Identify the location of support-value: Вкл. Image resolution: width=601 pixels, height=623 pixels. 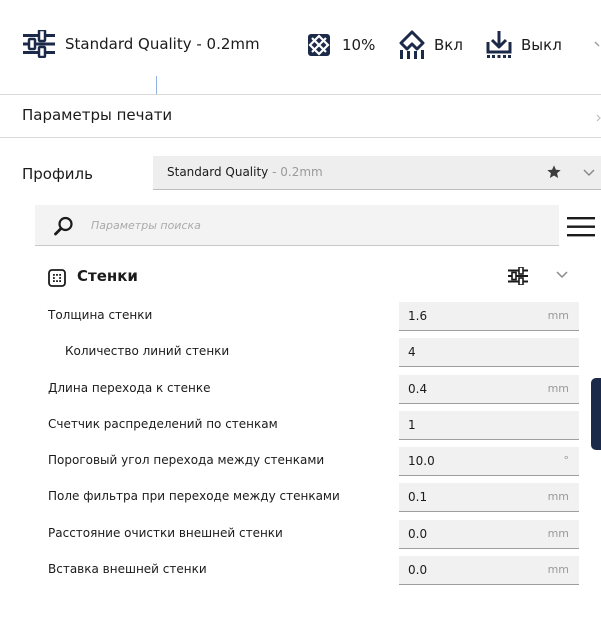
(448, 45).